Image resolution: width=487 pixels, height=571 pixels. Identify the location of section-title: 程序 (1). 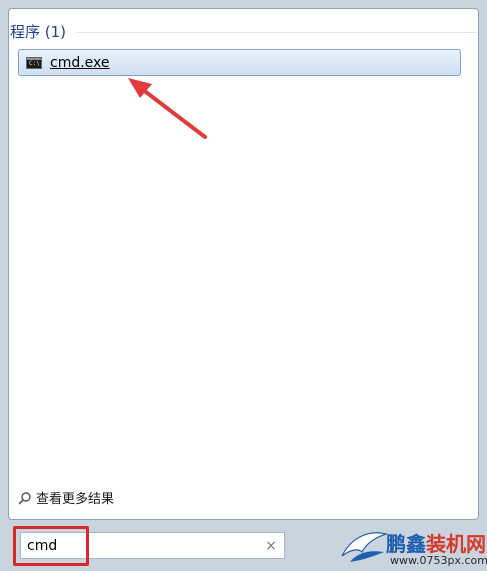
(38, 31).